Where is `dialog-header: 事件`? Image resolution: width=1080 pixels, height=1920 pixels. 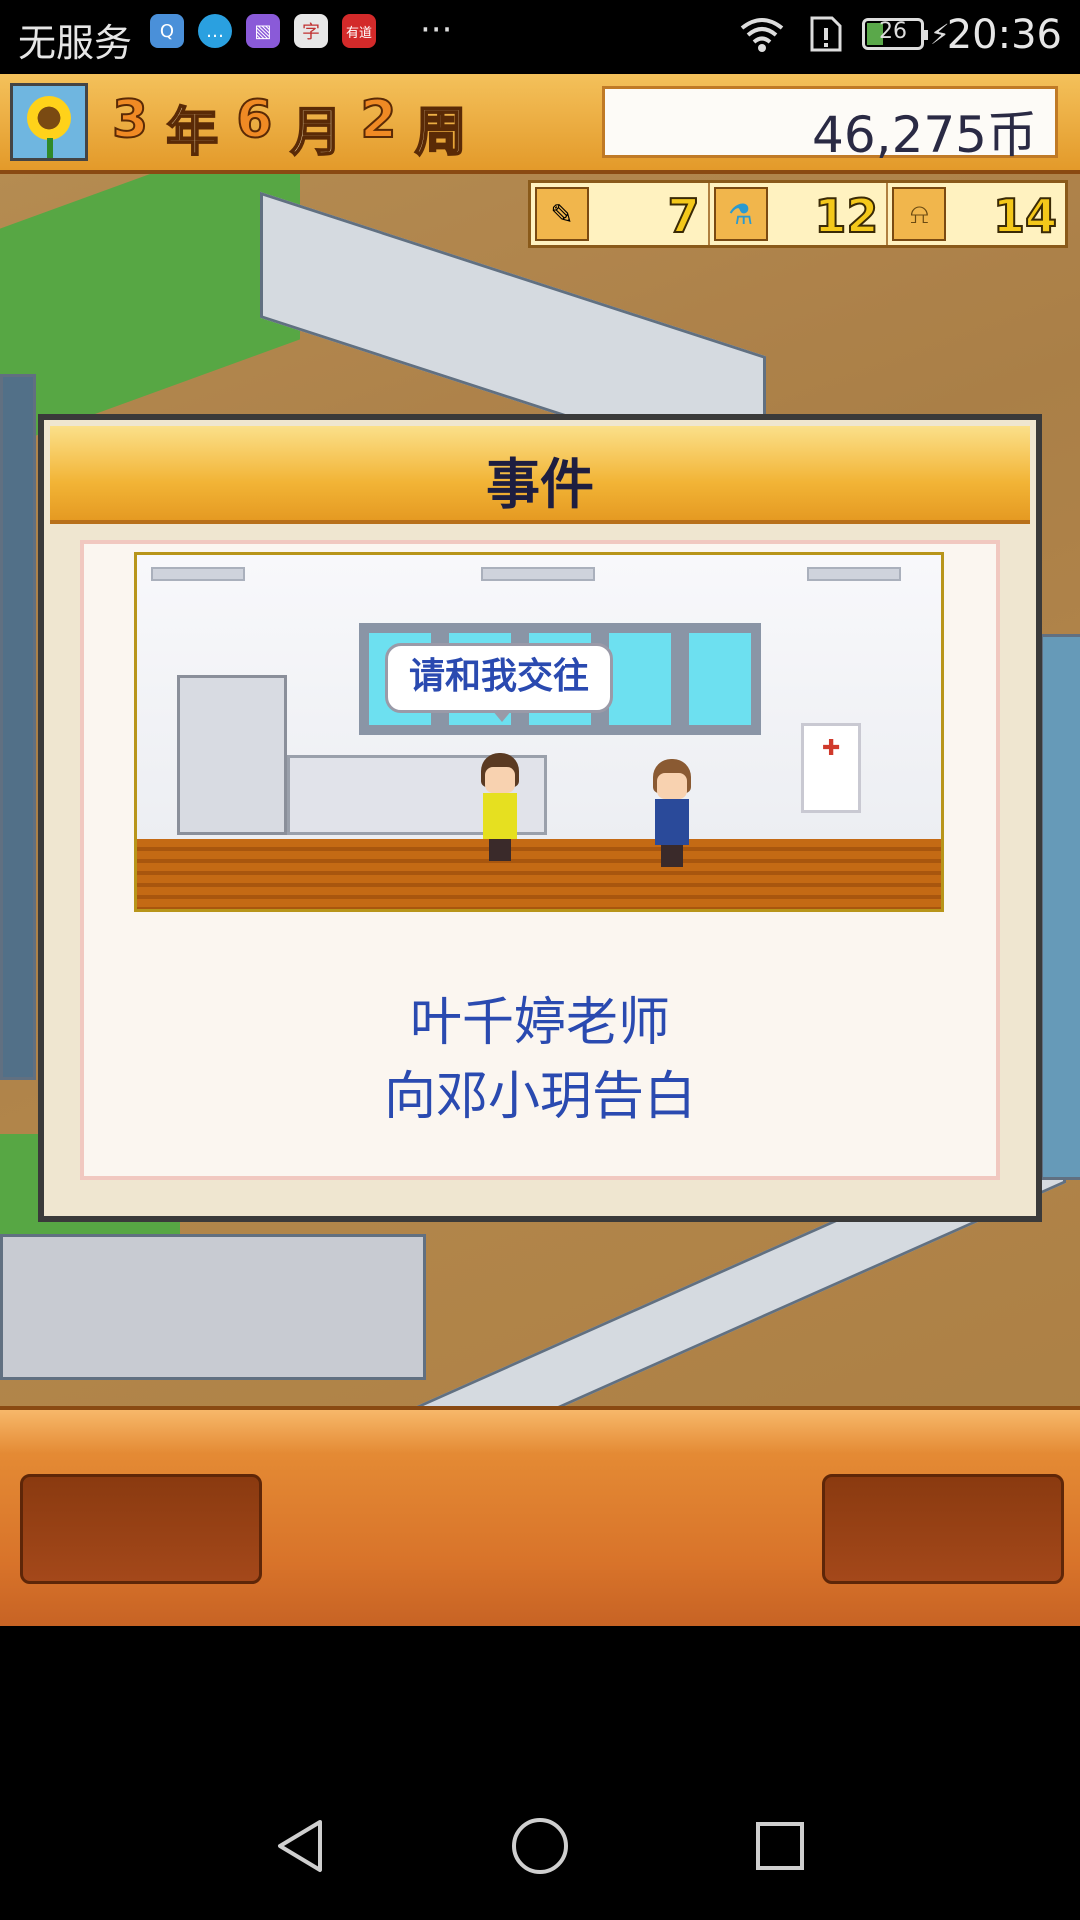
dialog-header: 事件 is located at coordinates (540, 475).